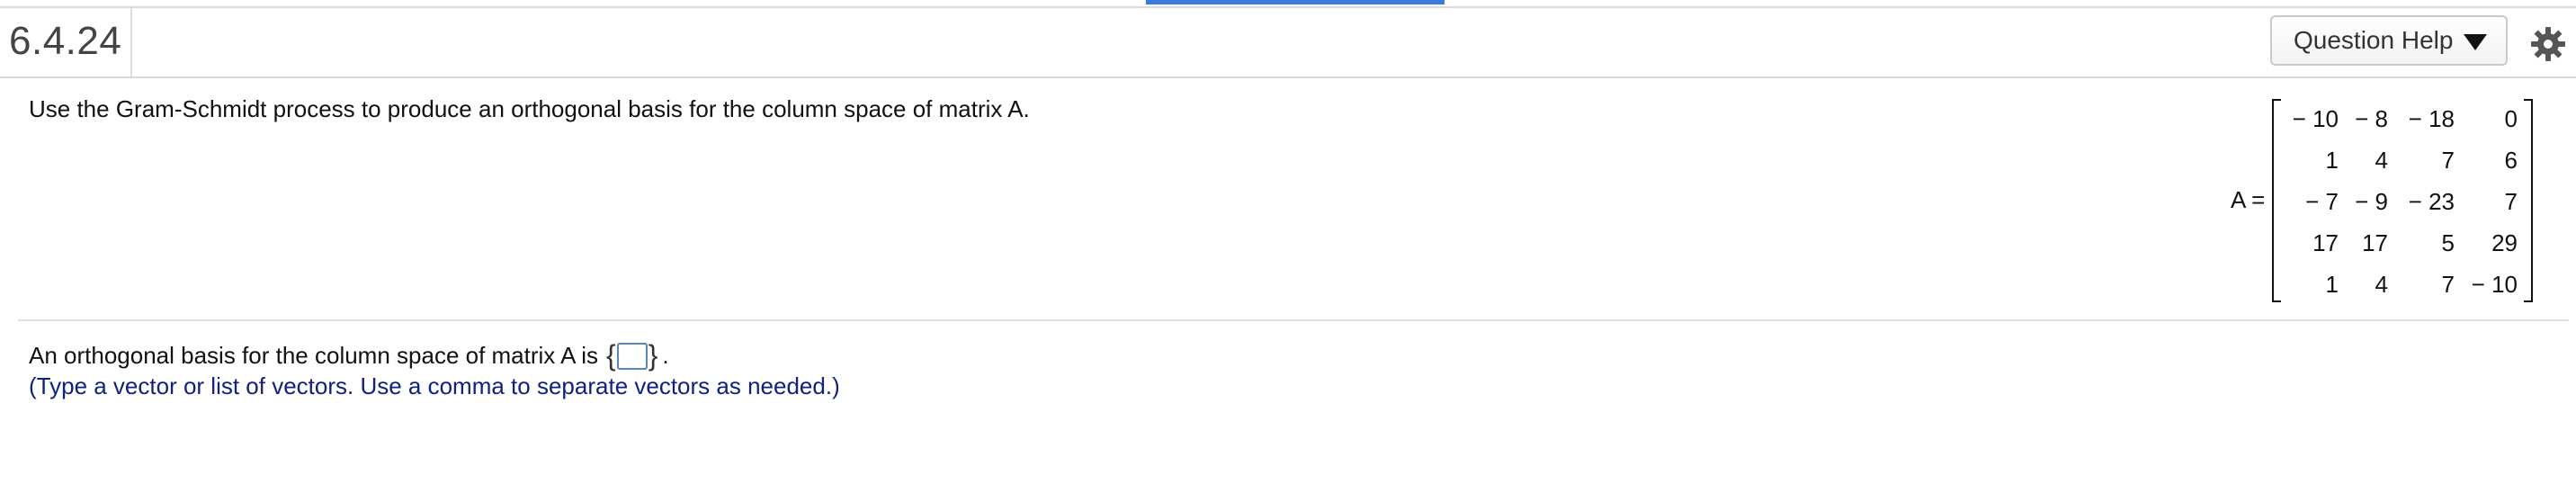  Describe the element at coordinates (2248, 199) in the screenshot. I see `matrix-label: A =` at that location.